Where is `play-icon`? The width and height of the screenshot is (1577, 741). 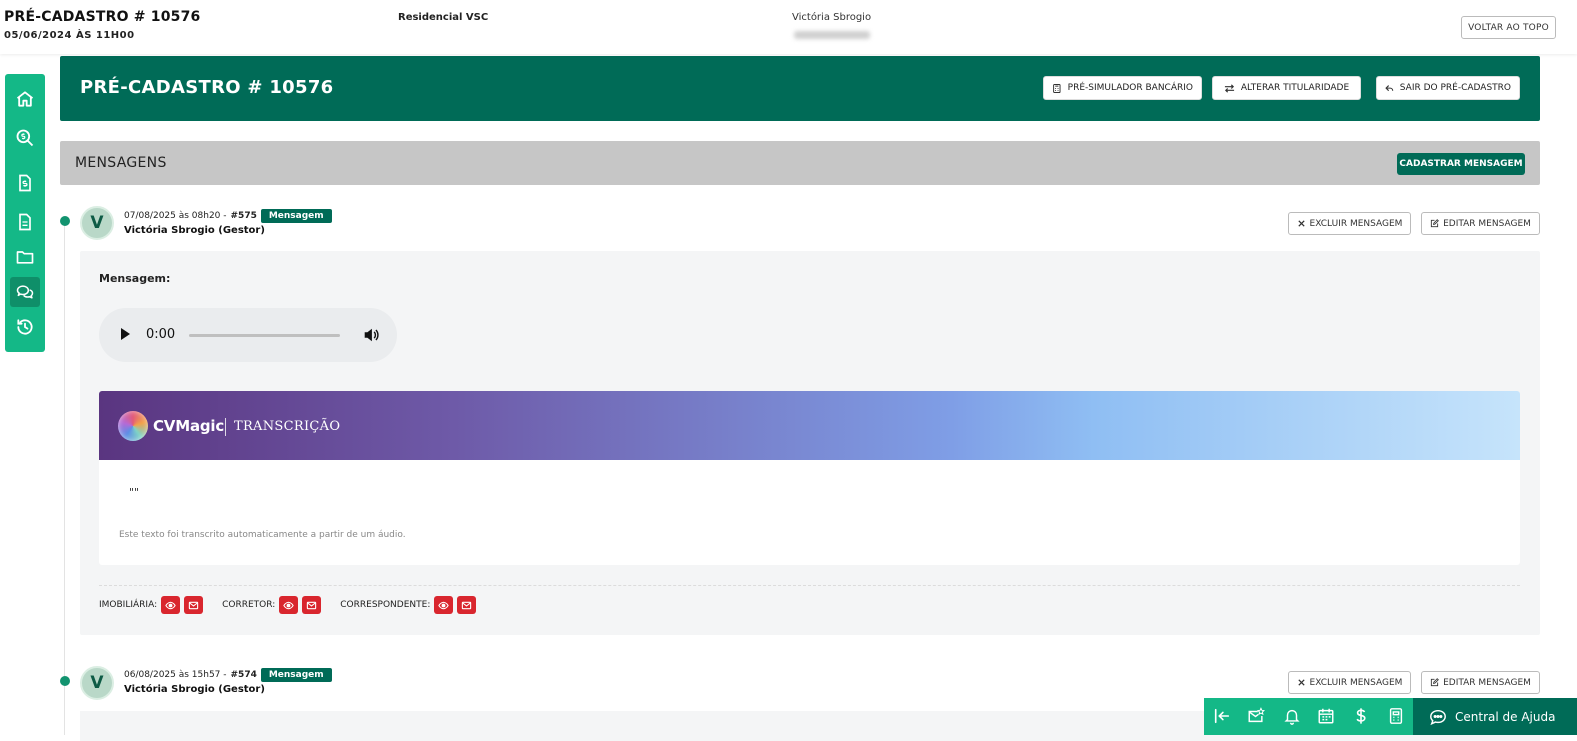
play-icon is located at coordinates (125, 334).